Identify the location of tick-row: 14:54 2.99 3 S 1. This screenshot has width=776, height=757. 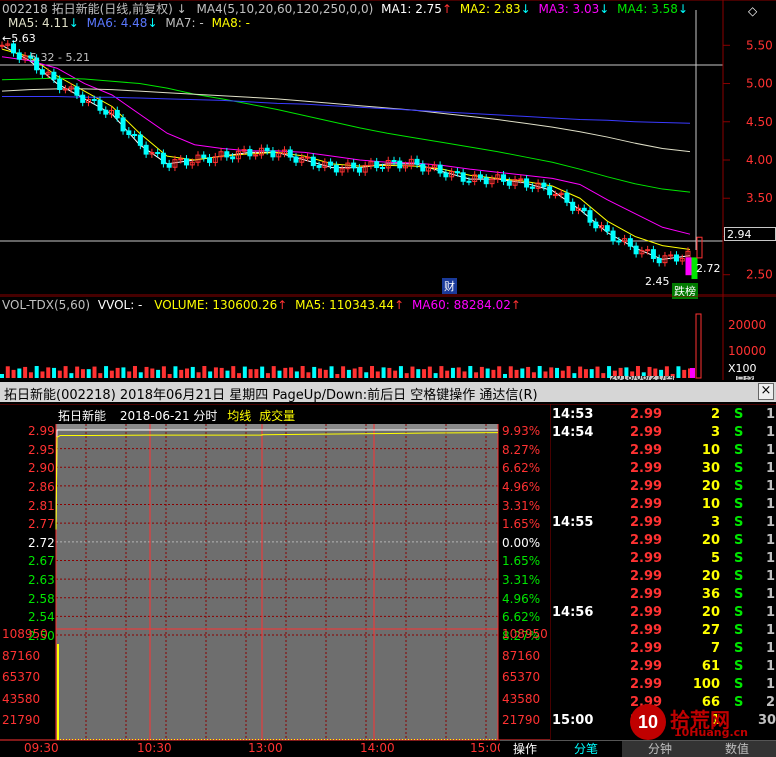
(663, 433).